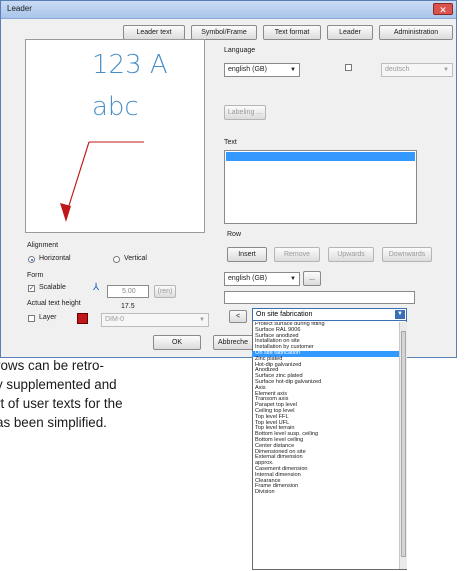 The image size is (467, 571). What do you see at coordinates (31, 259) in the screenshot?
I see `horizontal-radio` at bounding box center [31, 259].